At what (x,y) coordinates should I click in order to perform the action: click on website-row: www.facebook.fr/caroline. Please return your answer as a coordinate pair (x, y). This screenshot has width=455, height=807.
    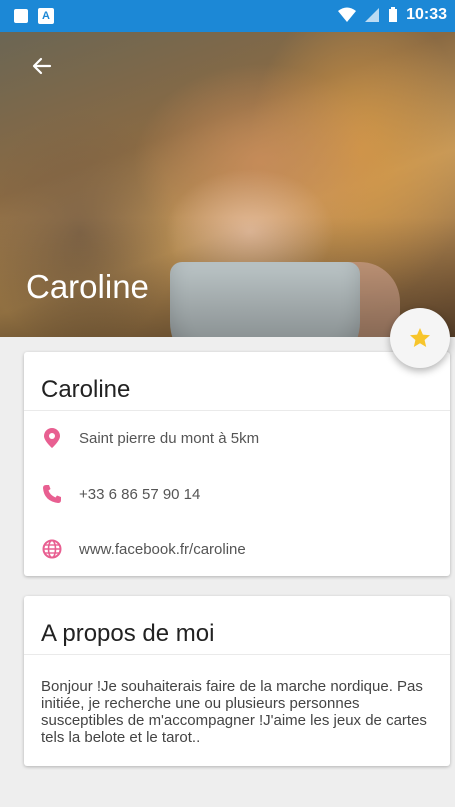
    Looking at the image, I should click on (143, 549).